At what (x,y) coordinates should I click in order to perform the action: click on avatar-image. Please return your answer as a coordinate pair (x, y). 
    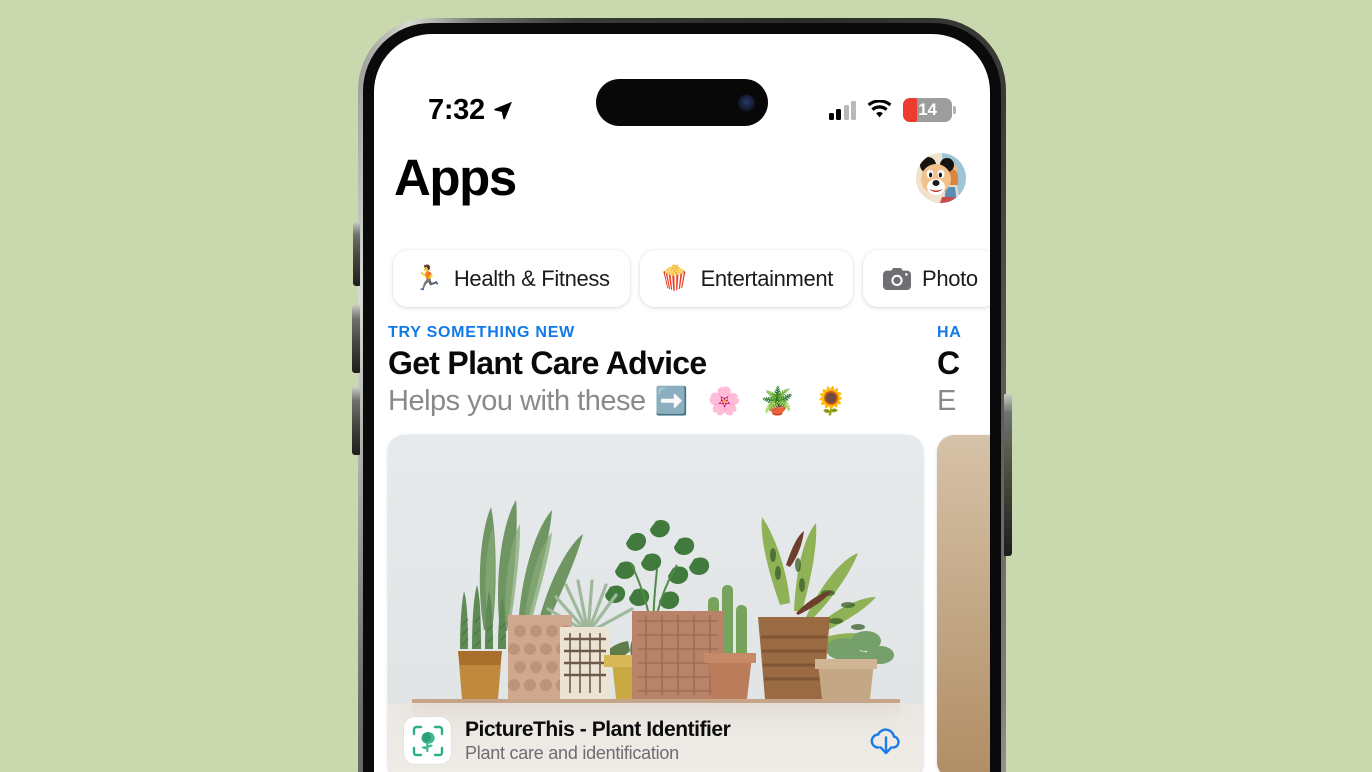
    Looking at the image, I should click on (941, 177).